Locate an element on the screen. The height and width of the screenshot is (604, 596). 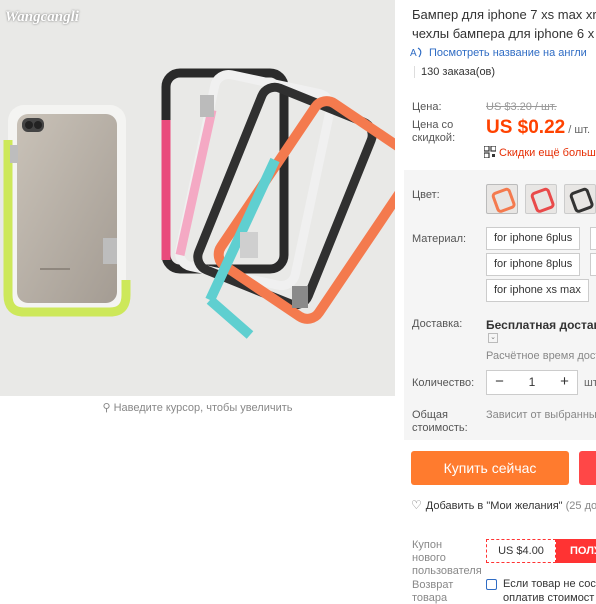
quantity-stepper: − 1 + is located at coordinates (532, 382).